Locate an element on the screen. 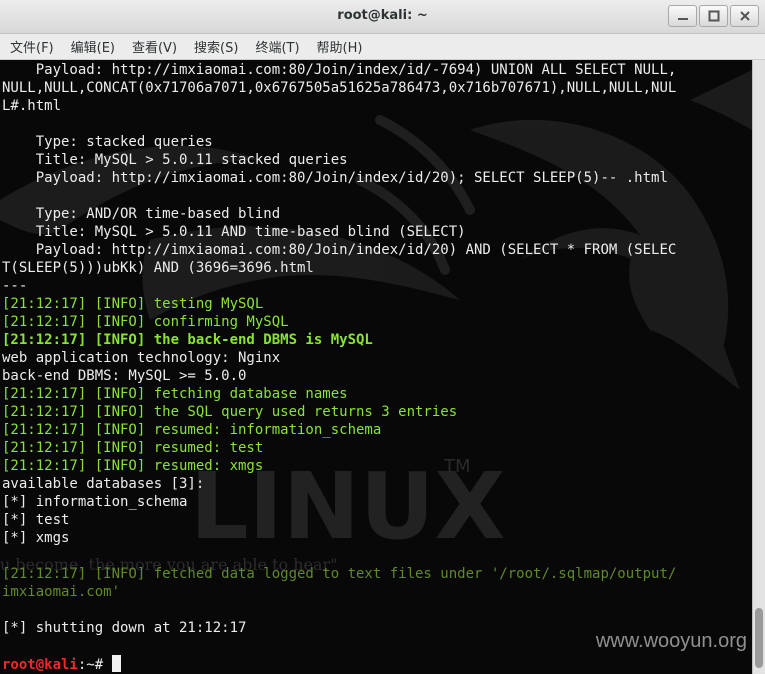  terminal-line: Type: stacked queries is located at coordinates (107, 142).